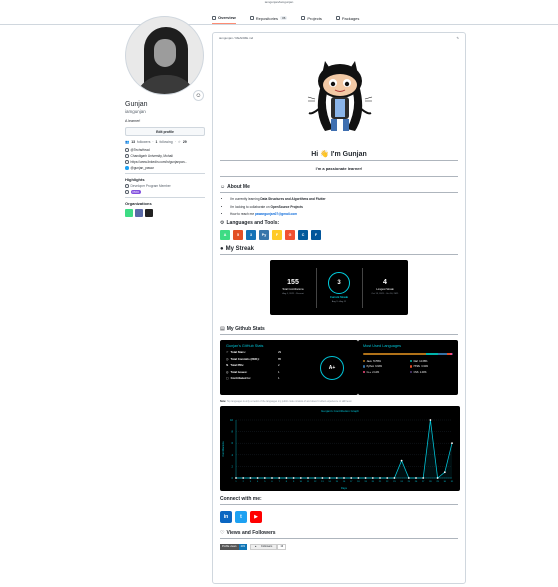 Image resolution: width=558 pixels, height=587 pixels. I want to click on set-status-button: ☺, so click(198, 95).